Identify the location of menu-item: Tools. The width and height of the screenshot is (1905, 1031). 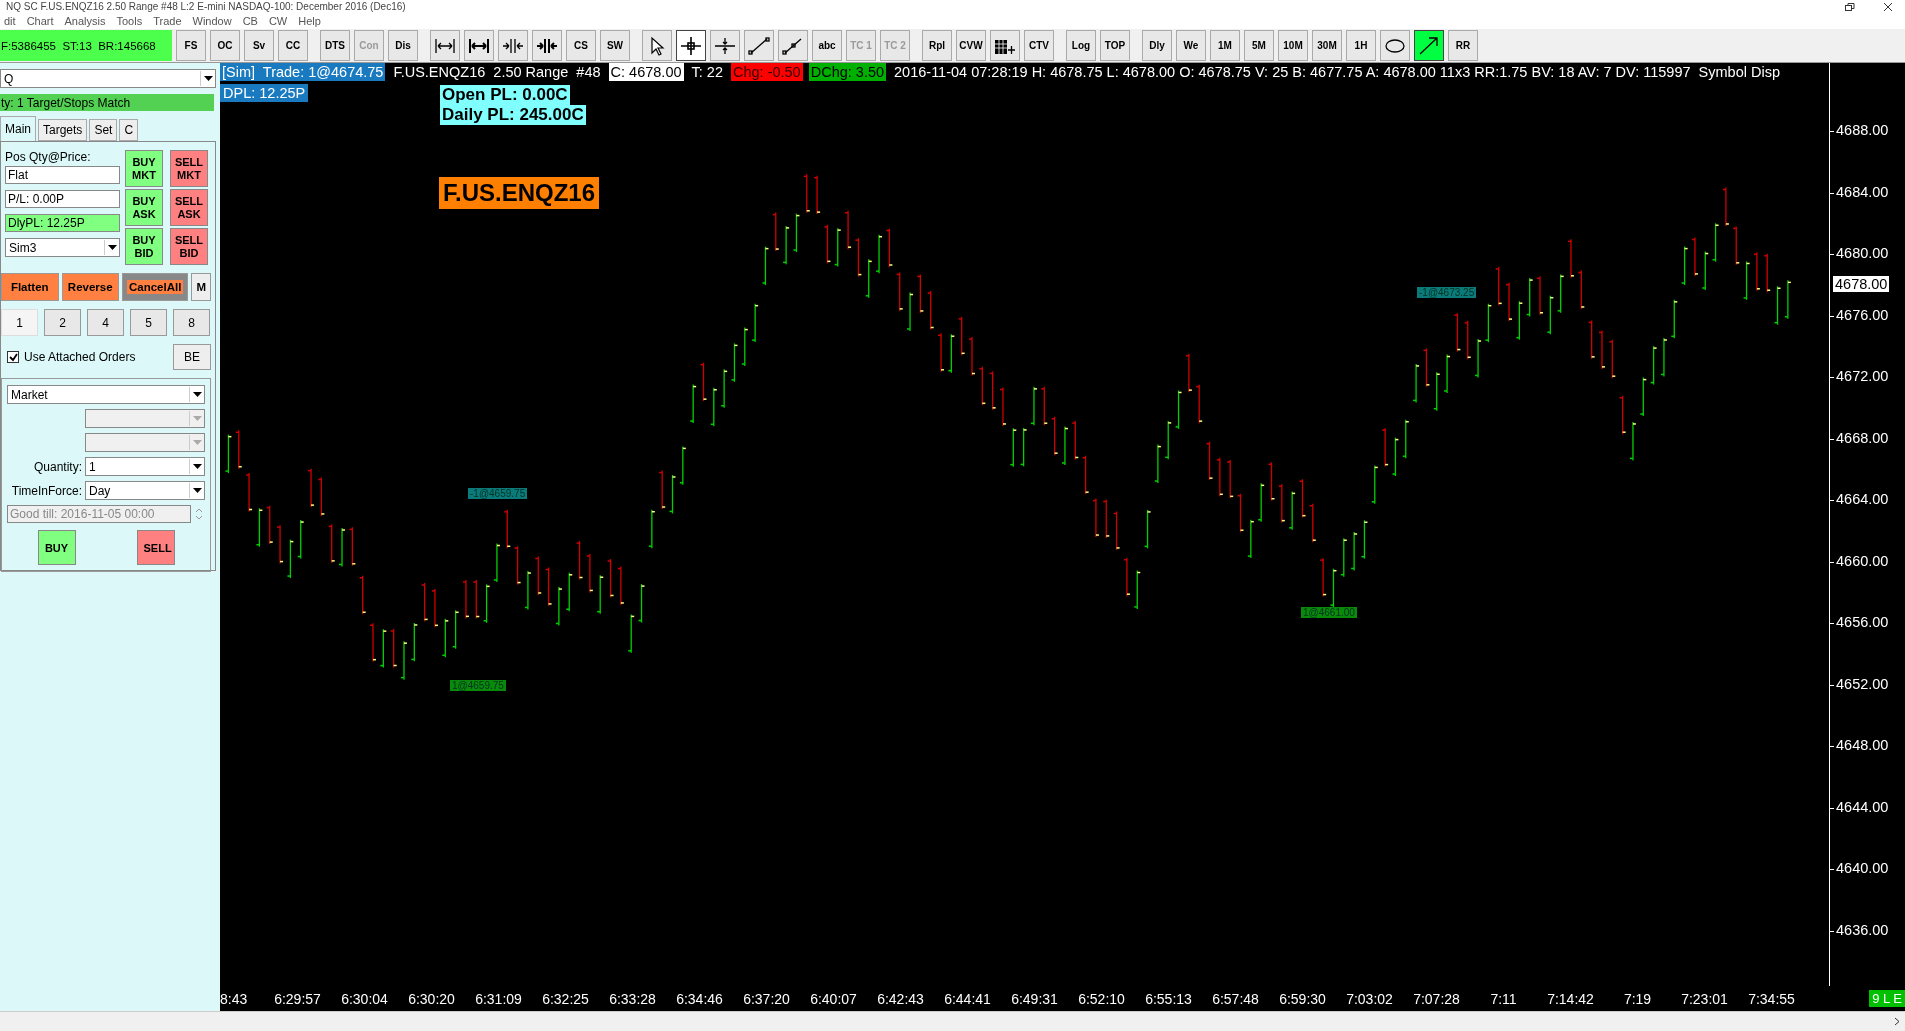
(131, 21).